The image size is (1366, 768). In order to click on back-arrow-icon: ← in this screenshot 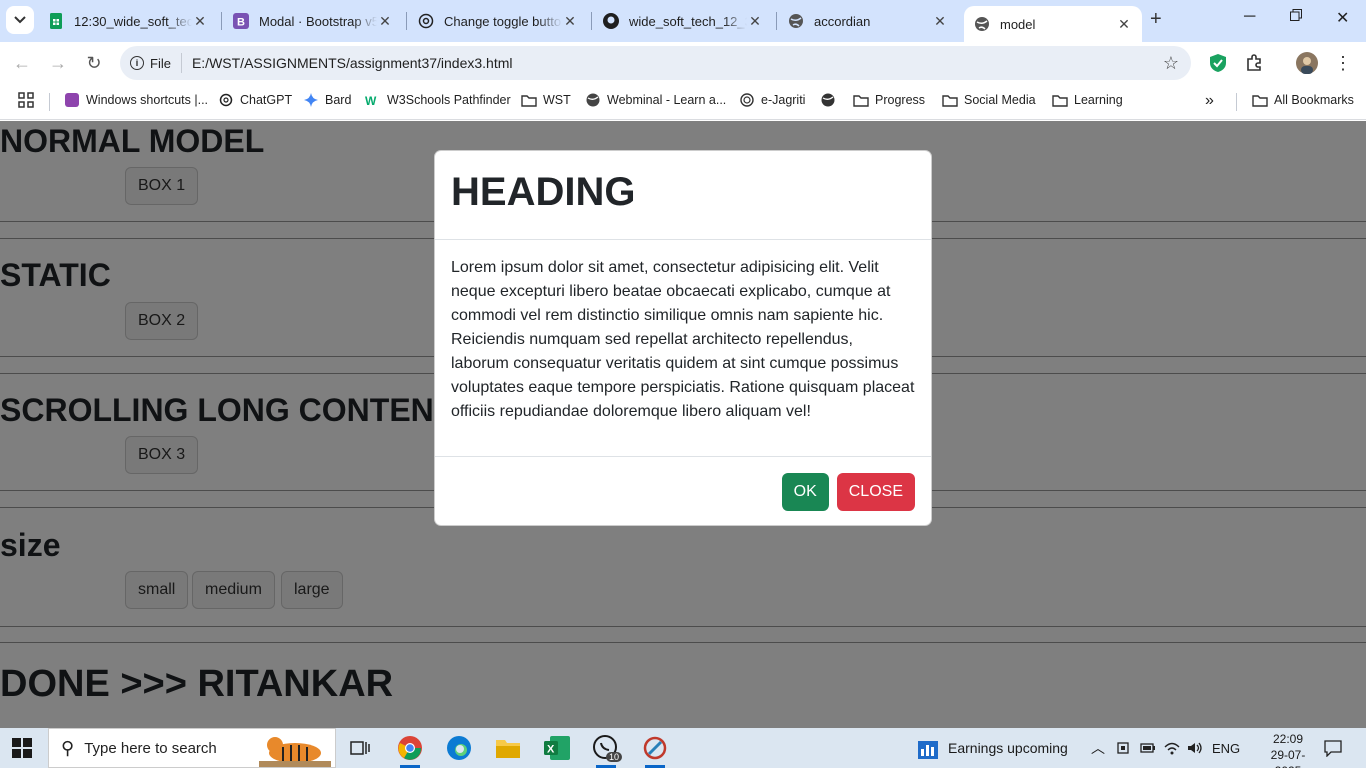, I will do `click(22, 63)`.